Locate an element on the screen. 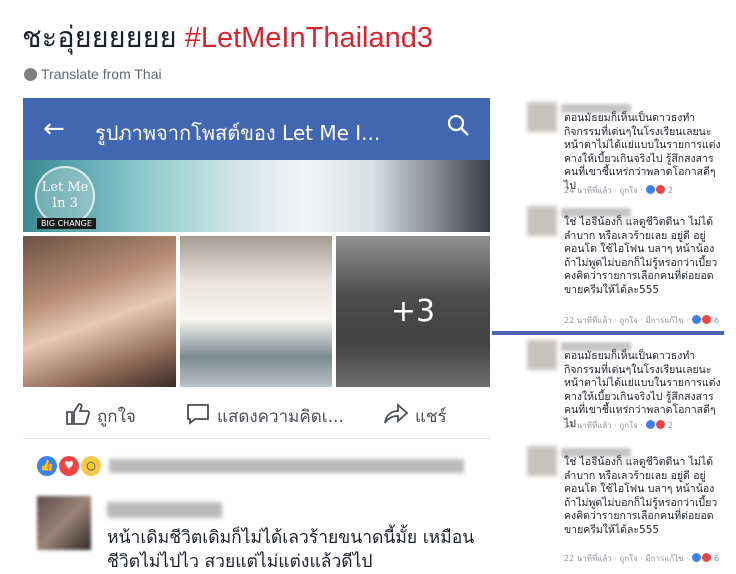 The width and height of the screenshot is (736, 574). love-icon: ♥ is located at coordinates (69, 466).